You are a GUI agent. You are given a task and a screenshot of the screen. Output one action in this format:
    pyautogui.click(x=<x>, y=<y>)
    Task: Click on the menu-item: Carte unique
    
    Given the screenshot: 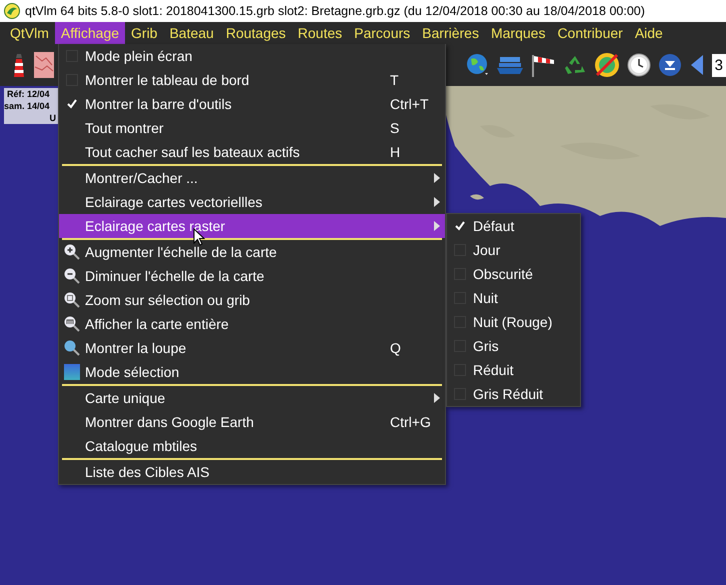 What is the action you would take?
    pyautogui.click(x=252, y=398)
    